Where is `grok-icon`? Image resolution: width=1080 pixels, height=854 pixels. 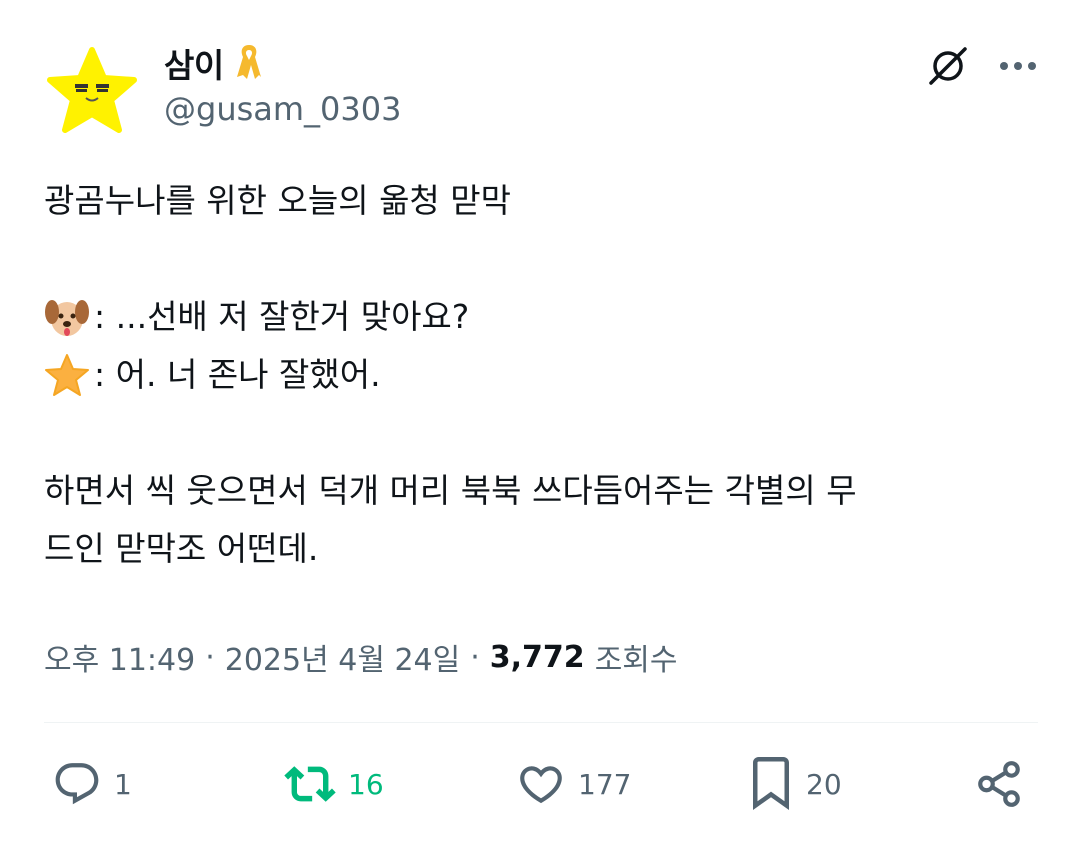 grok-icon is located at coordinates (948, 66).